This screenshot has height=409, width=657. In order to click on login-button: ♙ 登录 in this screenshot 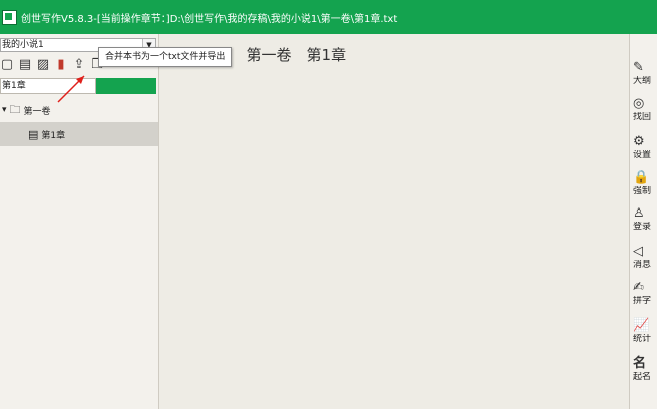, I will do `click(645, 223)`.